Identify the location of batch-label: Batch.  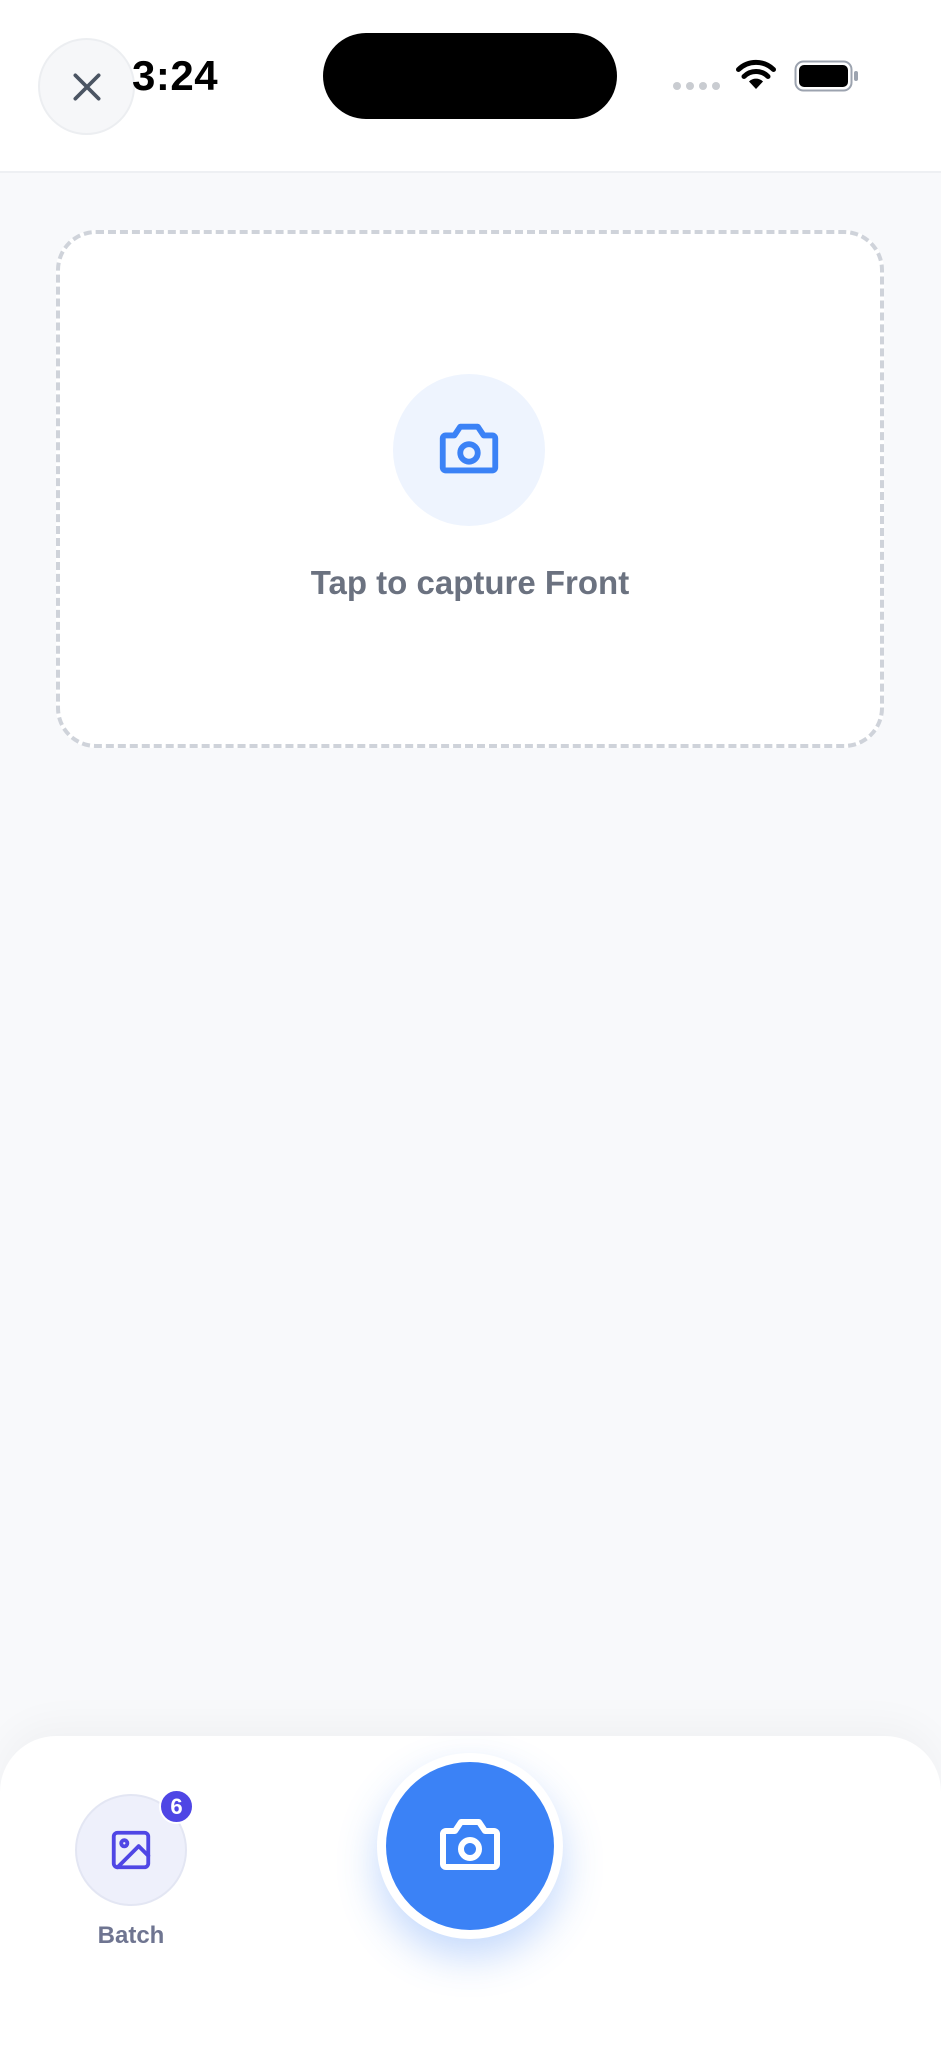
(131, 1935).